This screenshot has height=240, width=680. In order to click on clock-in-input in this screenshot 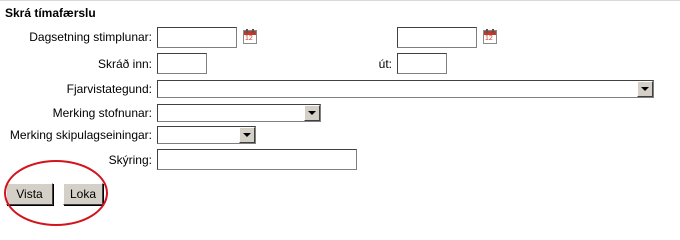, I will do `click(182, 63)`.